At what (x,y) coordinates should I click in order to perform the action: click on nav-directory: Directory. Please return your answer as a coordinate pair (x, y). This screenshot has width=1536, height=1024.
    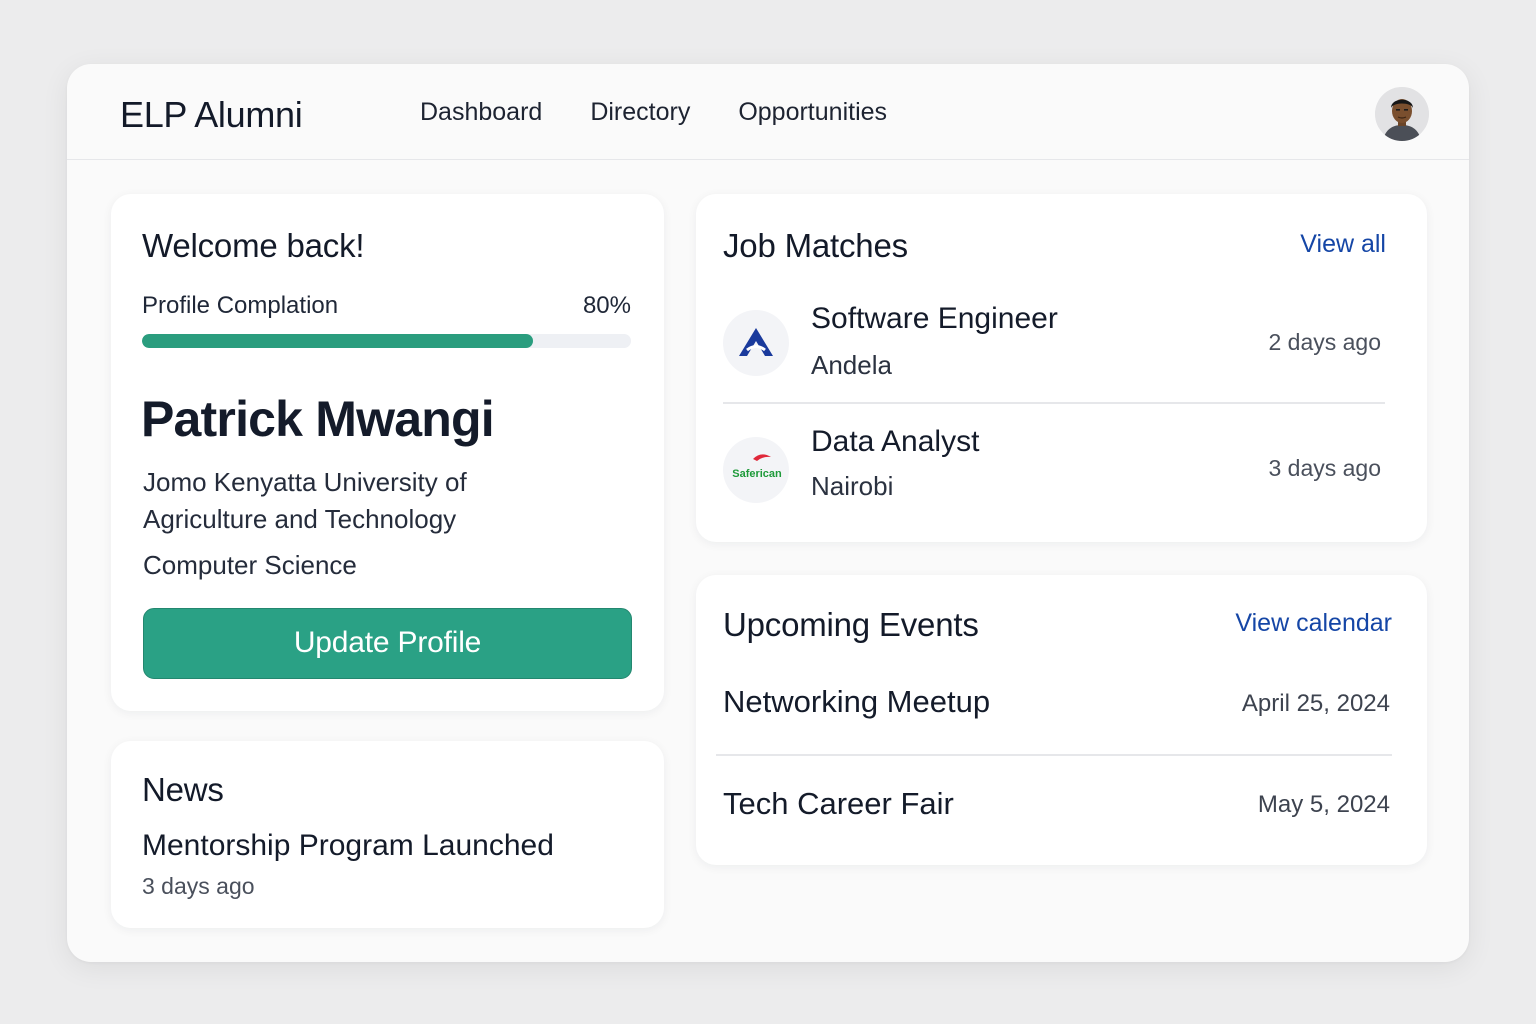
    Looking at the image, I should click on (640, 112).